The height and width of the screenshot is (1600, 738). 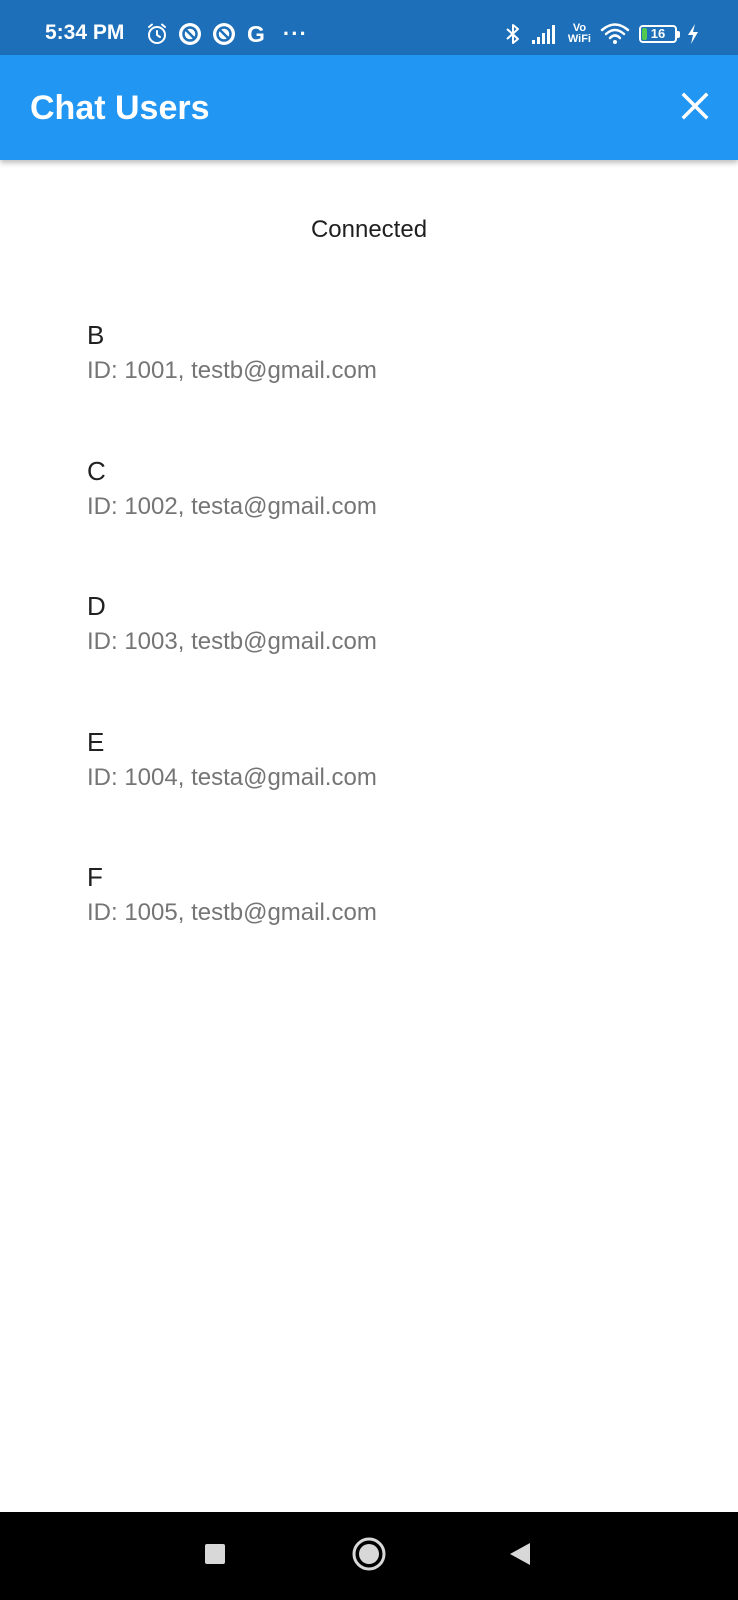 I want to click on status-left-icons: G ···, so click(x=226, y=34).